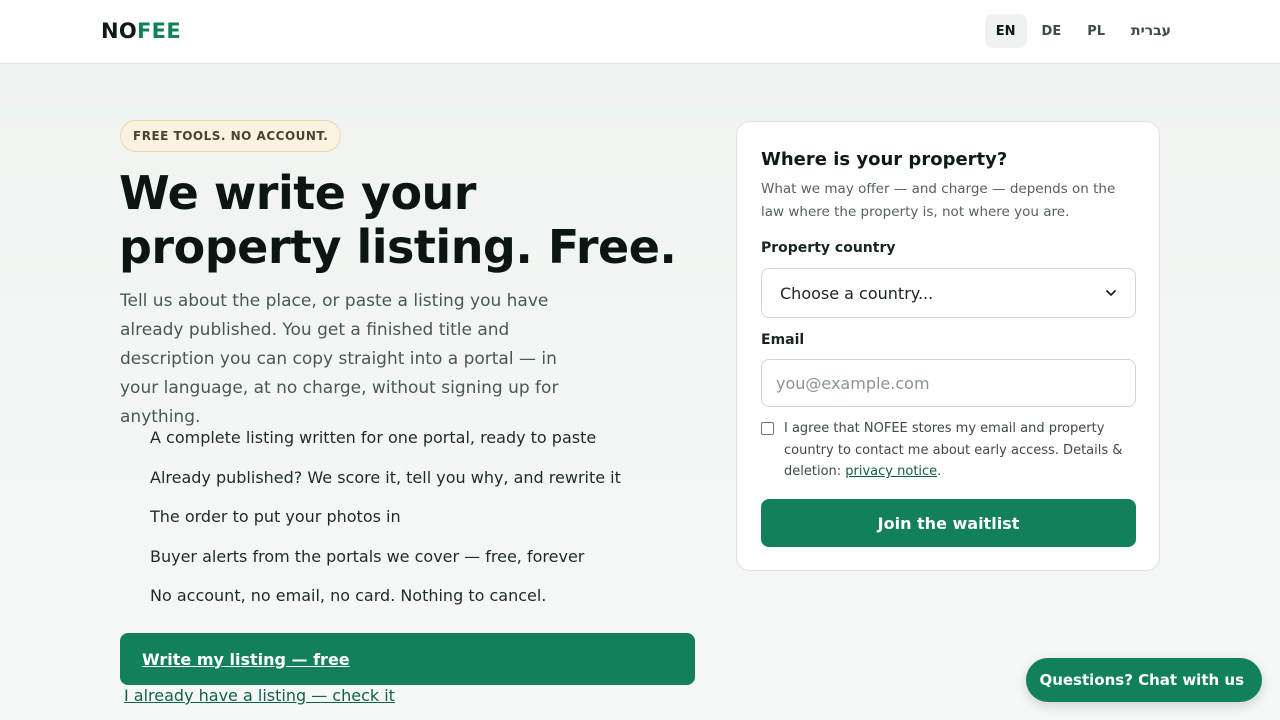 Image resolution: width=1280 pixels, height=720 pixels. Describe the element at coordinates (1052, 31) in the screenshot. I see `lang-de: DE` at that location.